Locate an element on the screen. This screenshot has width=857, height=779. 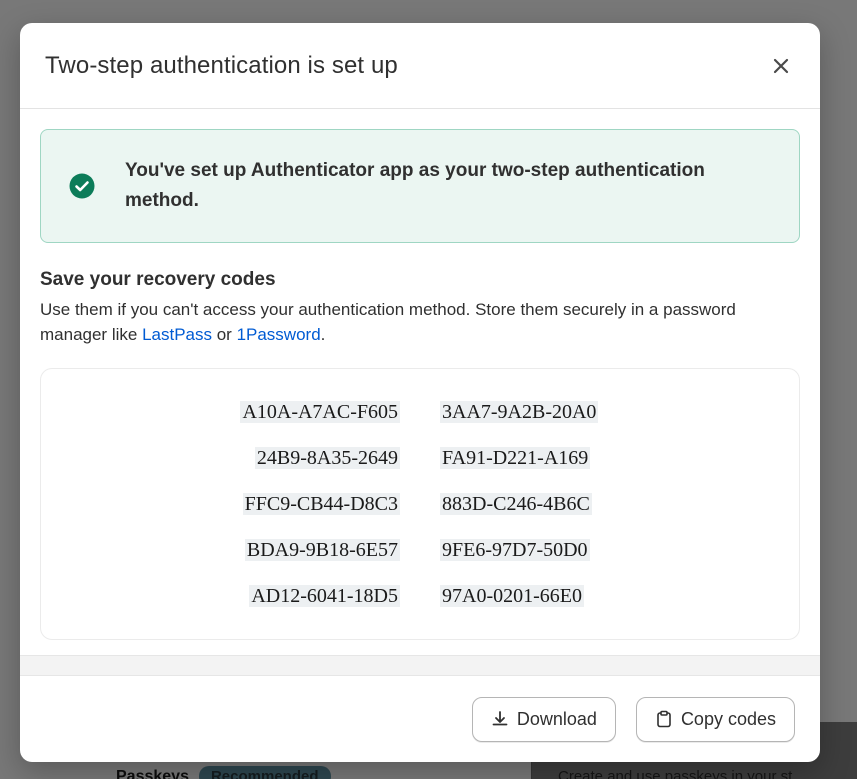
recovery-code: 9FE6-97D7-50D0 is located at coordinates (515, 550).